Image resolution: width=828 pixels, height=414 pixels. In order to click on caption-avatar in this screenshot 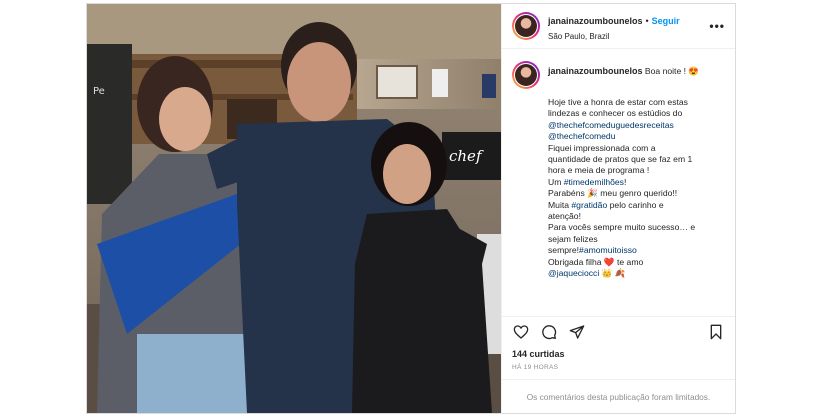, I will do `click(526, 75)`.